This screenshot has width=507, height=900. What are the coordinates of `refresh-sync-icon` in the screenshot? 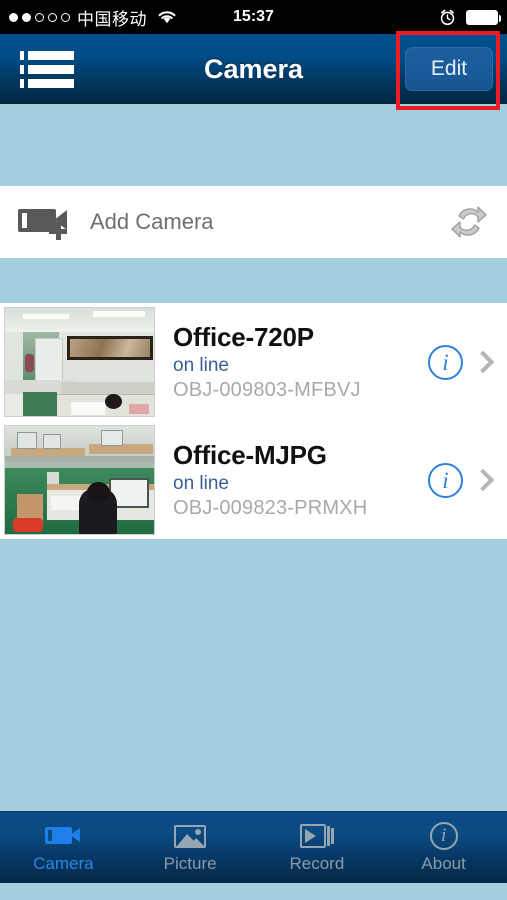 It's located at (469, 222).